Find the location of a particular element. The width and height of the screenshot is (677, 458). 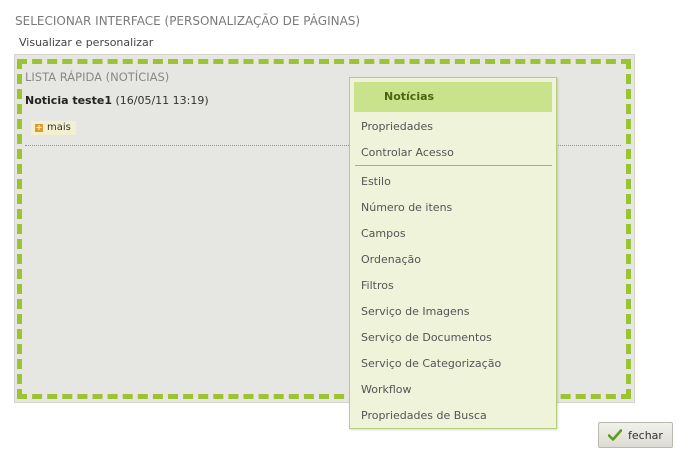

news-date: (16/05/11 13:19) is located at coordinates (162, 100).